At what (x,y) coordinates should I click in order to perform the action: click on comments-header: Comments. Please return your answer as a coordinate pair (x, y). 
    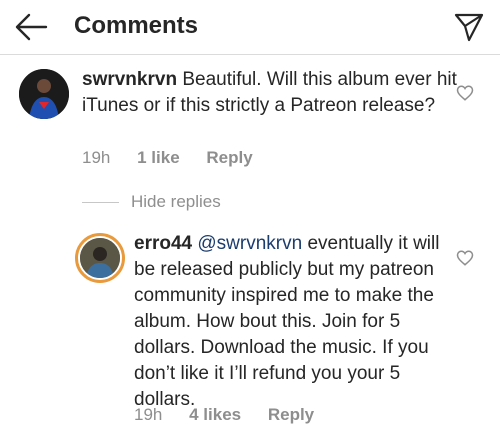
    Looking at the image, I should click on (250, 27).